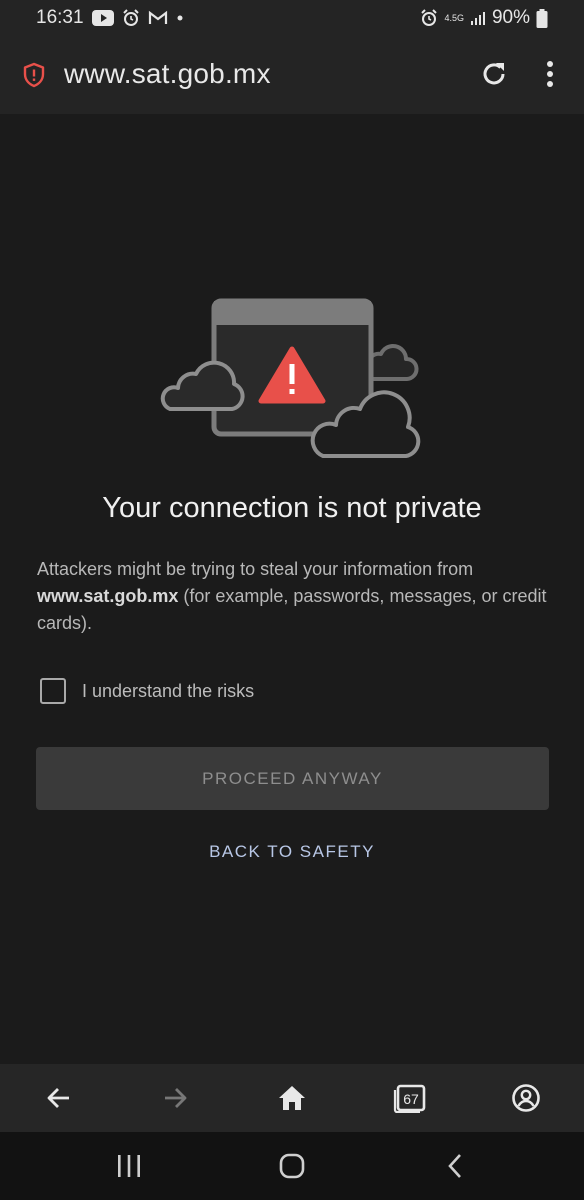 The height and width of the screenshot is (1200, 584). I want to click on forward-arrow-icon, so click(175, 1098).